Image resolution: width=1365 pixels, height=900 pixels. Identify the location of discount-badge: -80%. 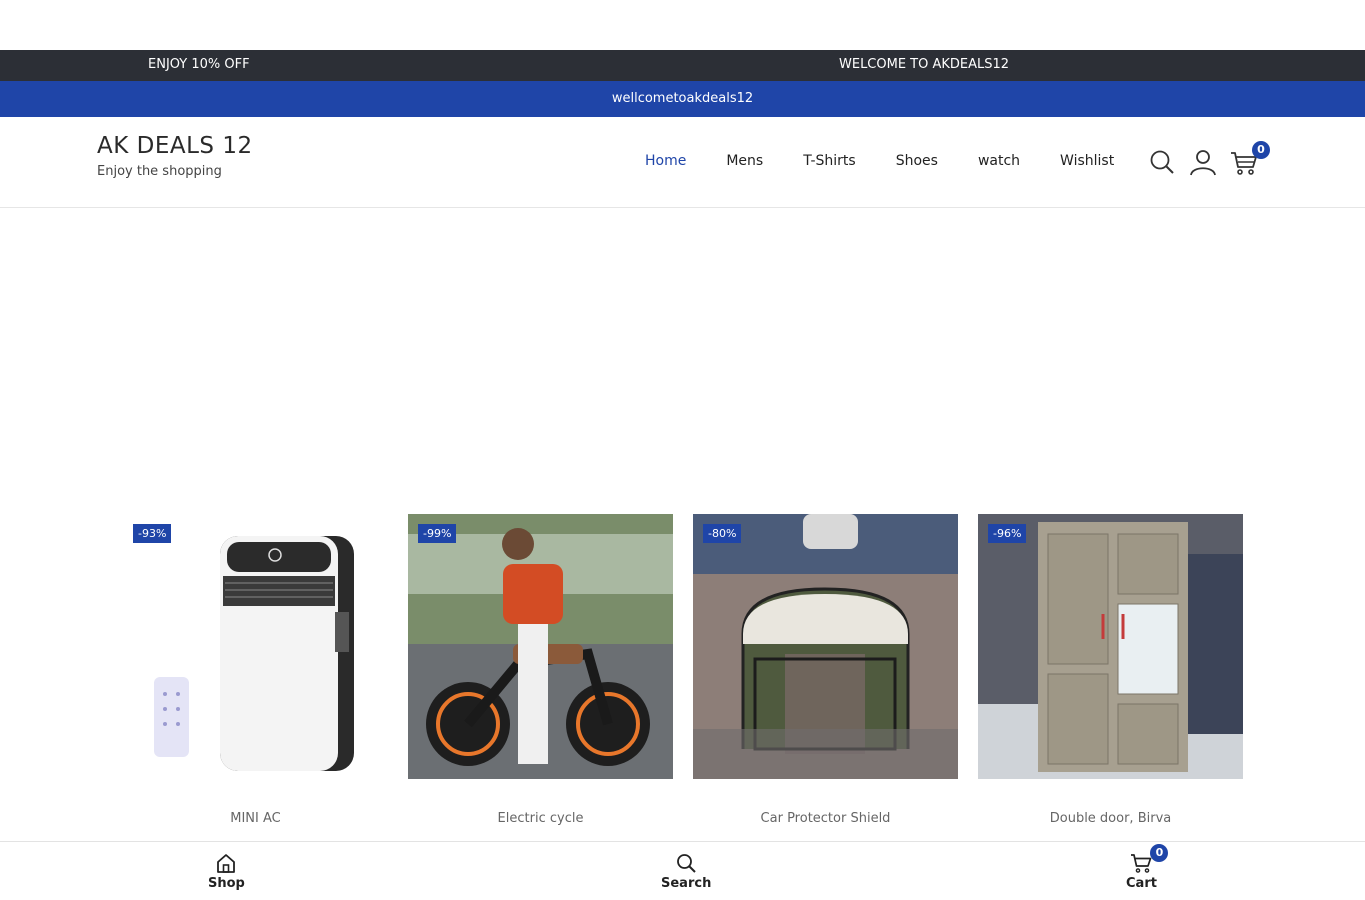
(722, 533).